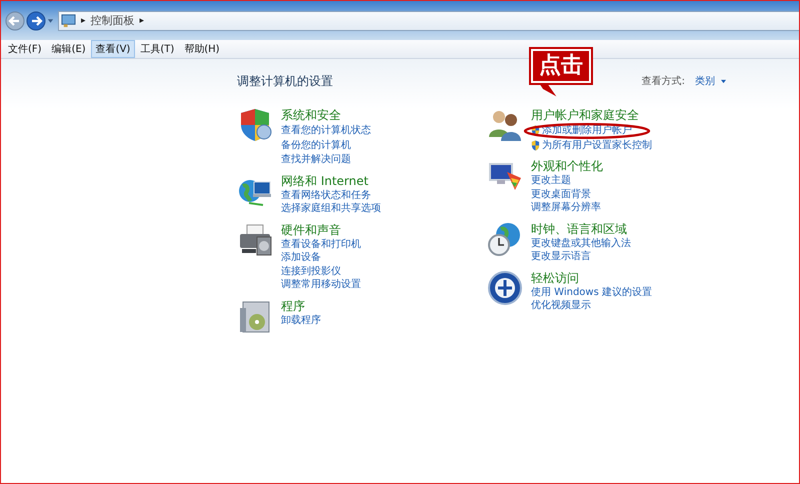  What do you see at coordinates (285, 81) in the screenshot?
I see `page-heading: 调整计算机的设置` at bounding box center [285, 81].